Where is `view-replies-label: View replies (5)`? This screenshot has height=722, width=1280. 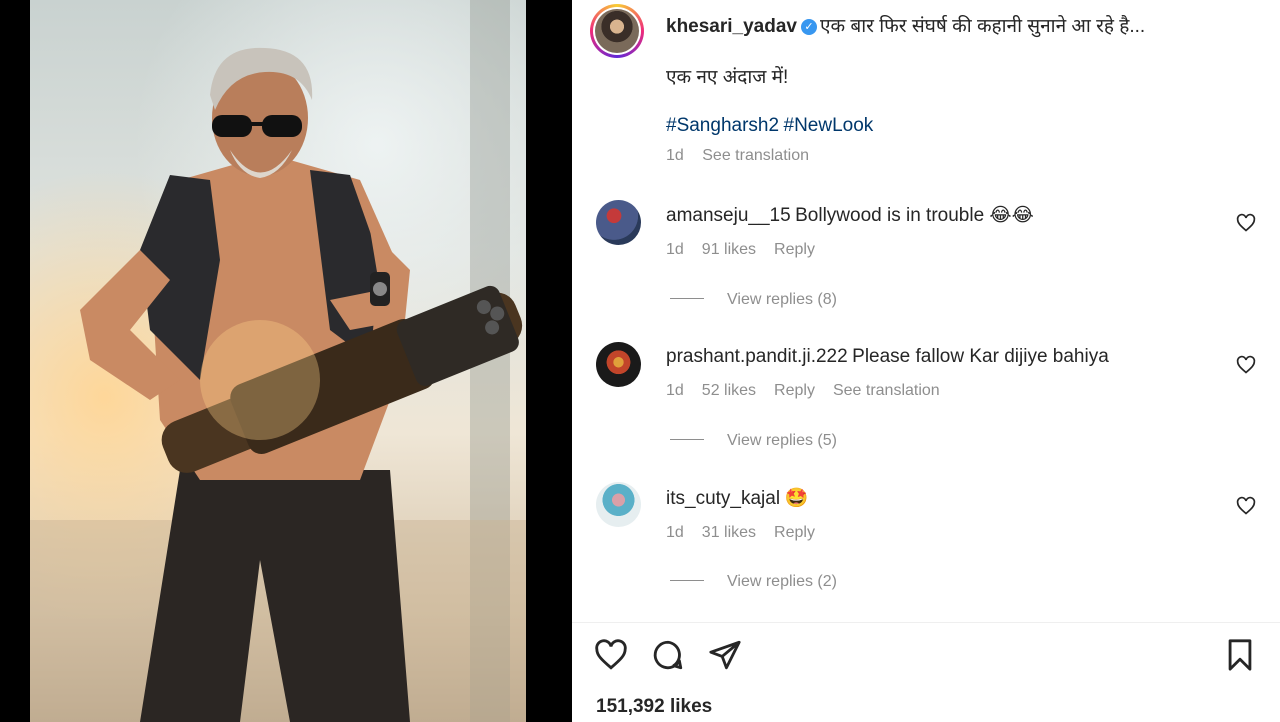 view-replies-label: View replies (5) is located at coordinates (782, 440).